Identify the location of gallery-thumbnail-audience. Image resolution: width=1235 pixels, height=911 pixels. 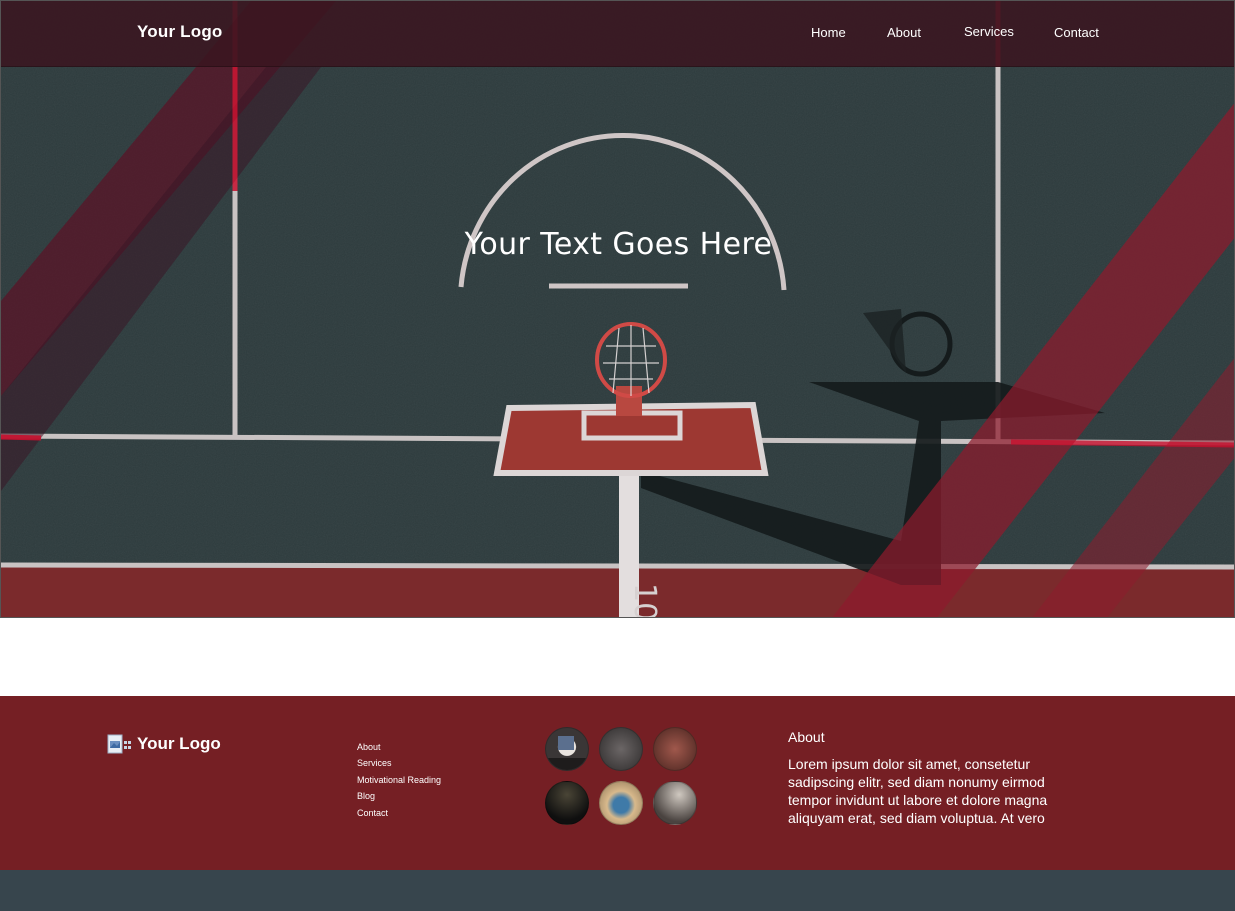
(675, 749).